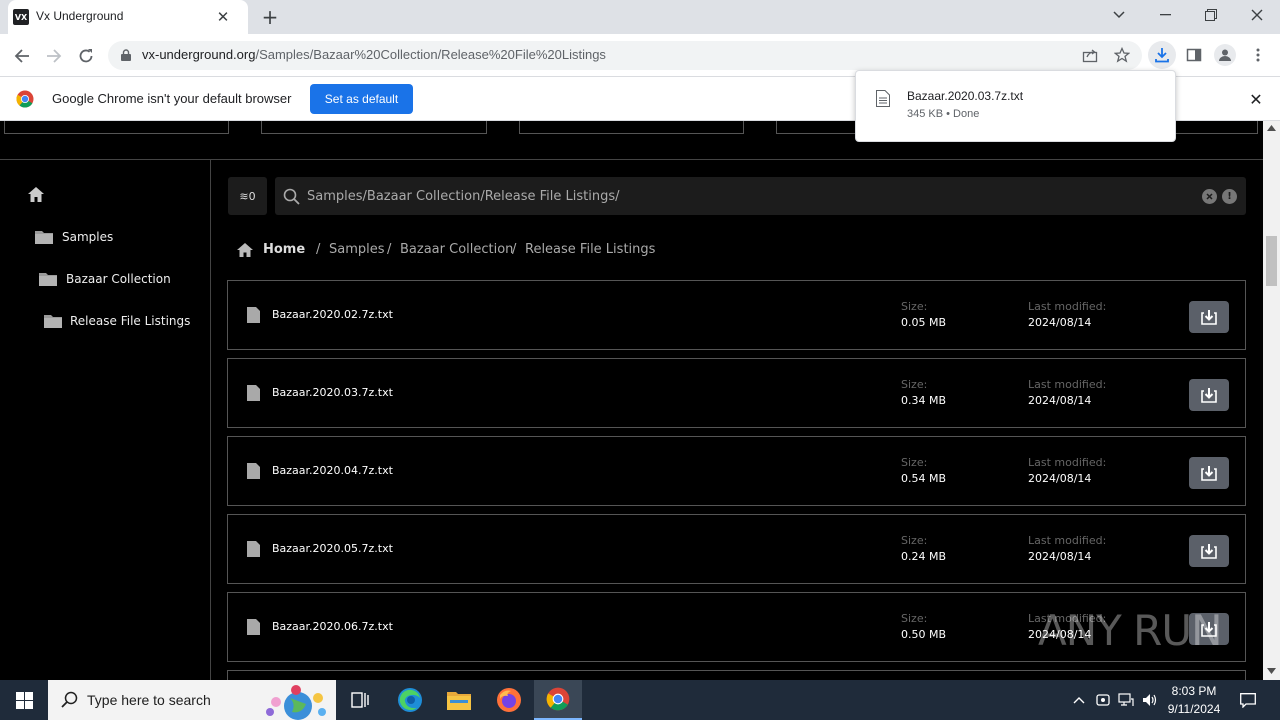  Describe the element at coordinates (25, 99) in the screenshot. I see `chrome-logo-icon` at that location.